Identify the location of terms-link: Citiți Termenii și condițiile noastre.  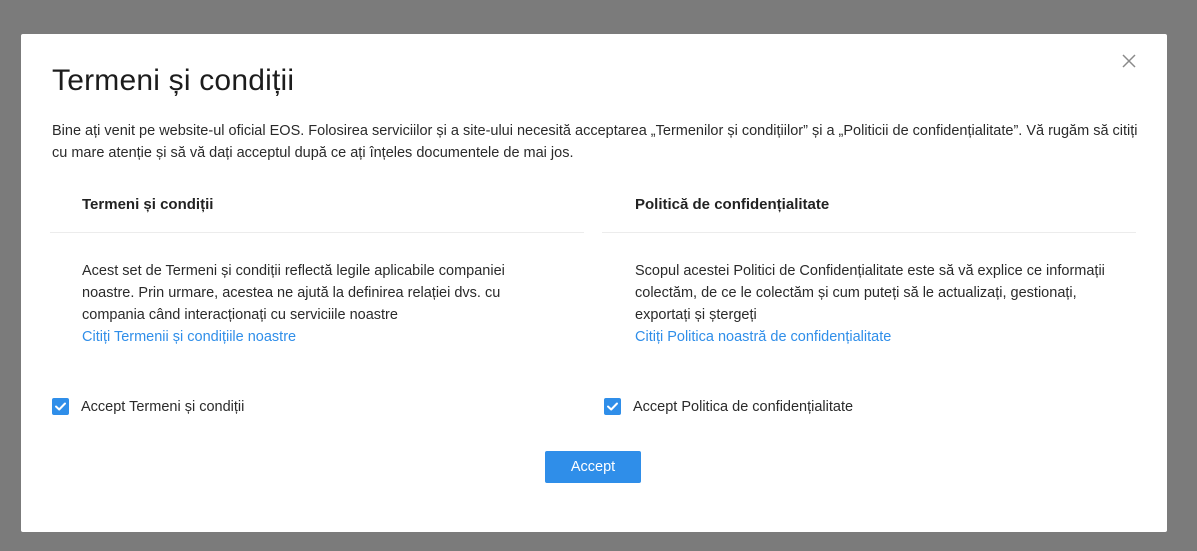
(318, 337).